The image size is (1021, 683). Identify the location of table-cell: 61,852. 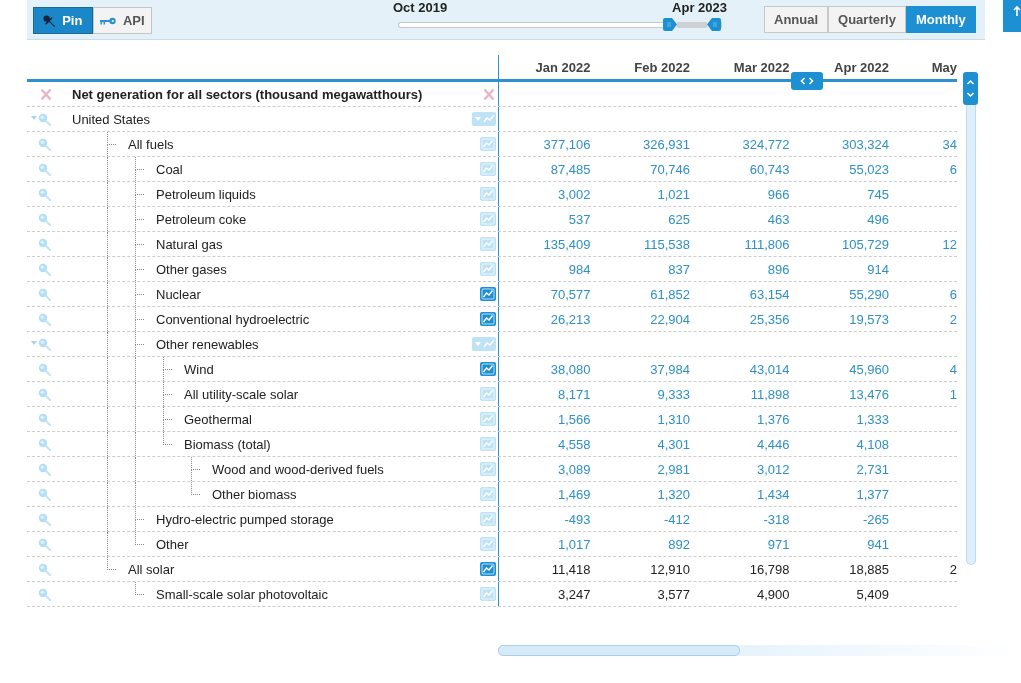
(670, 294).